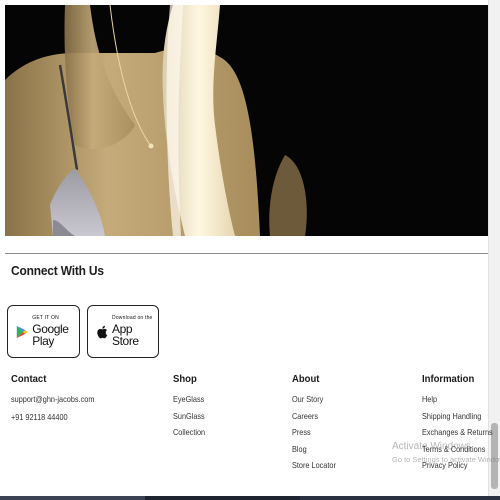  What do you see at coordinates (314, 416) in the screenshot?
I see `about-link-careers: Careers` at bounding box center [314, 416].